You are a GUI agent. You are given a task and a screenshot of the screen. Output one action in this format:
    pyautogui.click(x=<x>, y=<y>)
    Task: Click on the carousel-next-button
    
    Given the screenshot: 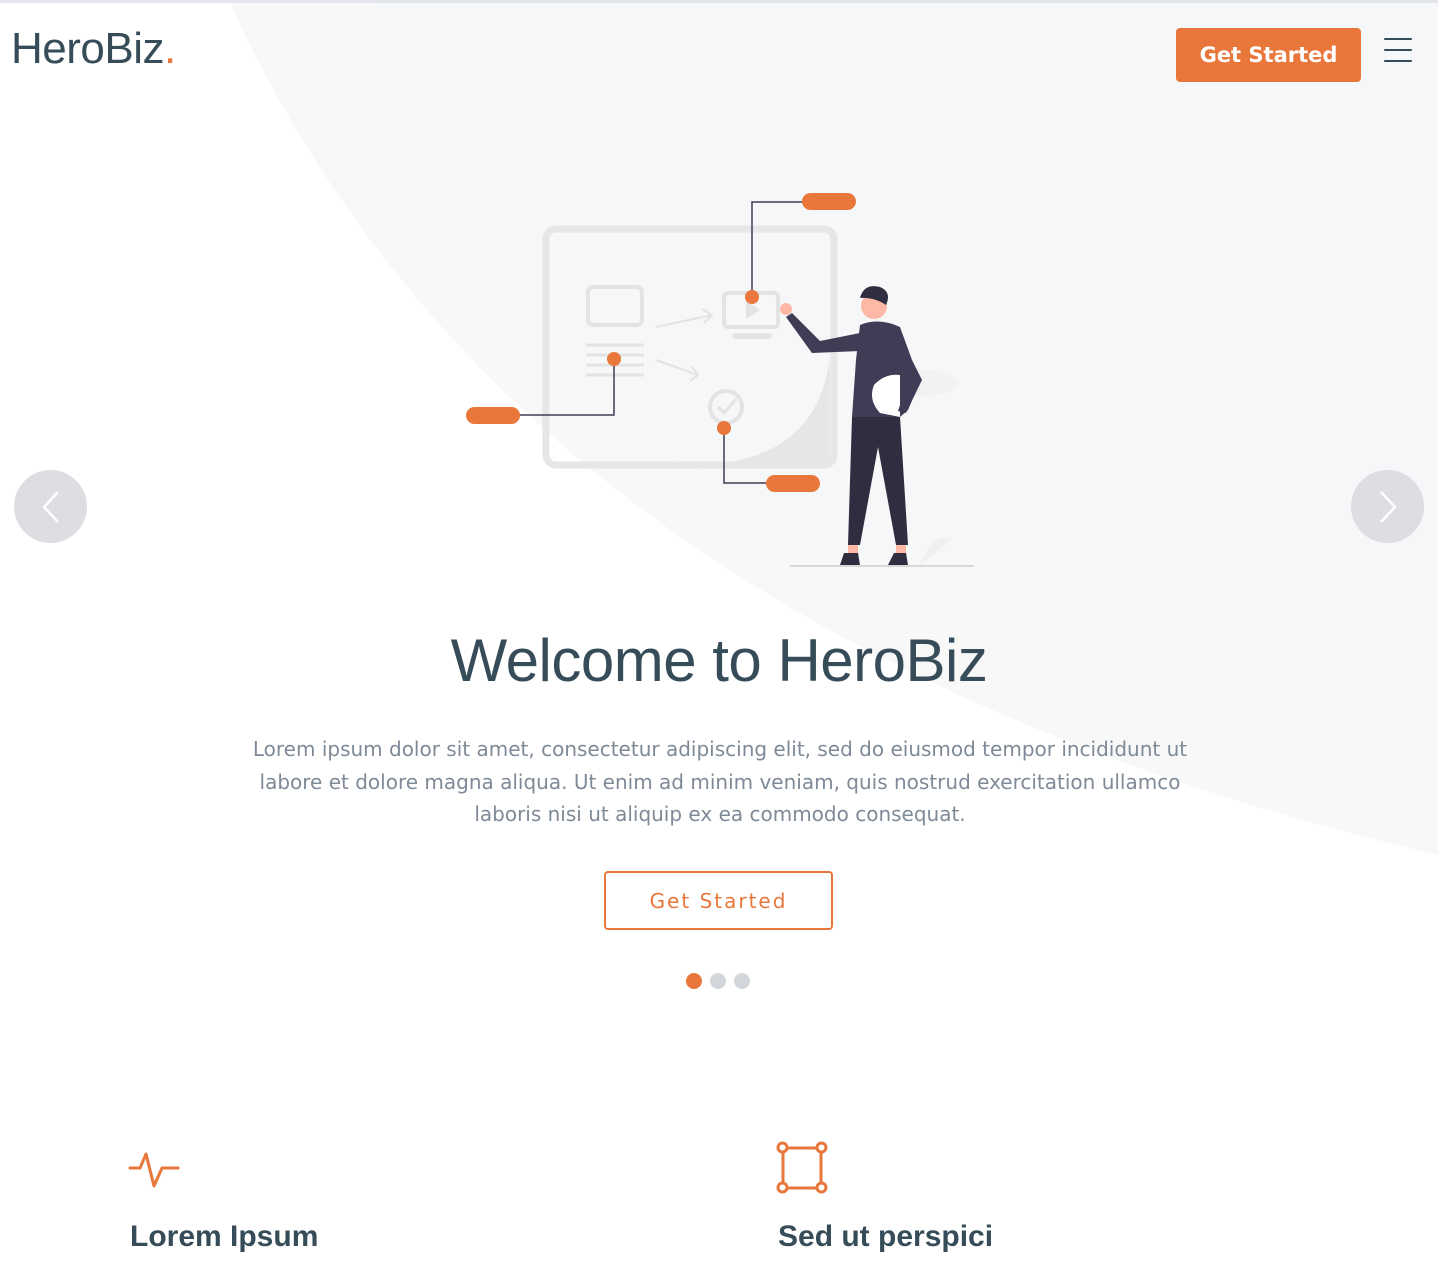 What is the action you would take?
    pyautogui.click(x=1387, y=506)
    